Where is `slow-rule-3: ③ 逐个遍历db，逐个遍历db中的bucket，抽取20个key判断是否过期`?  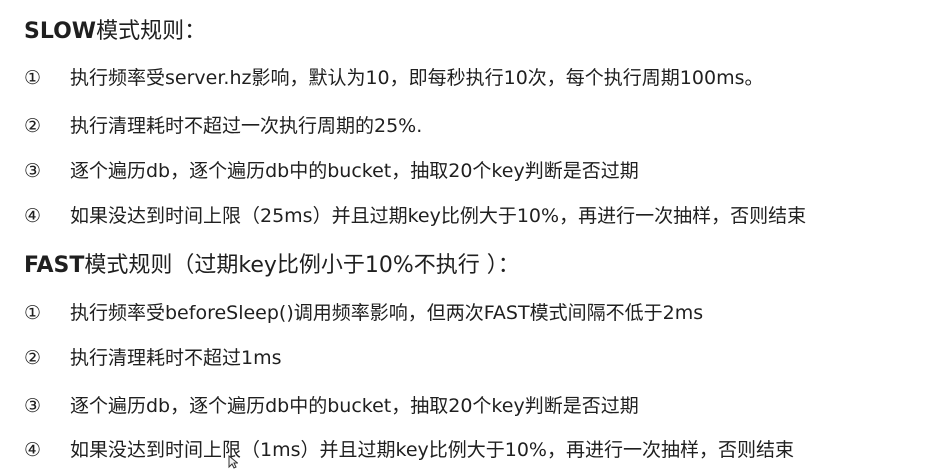
slow-rule-3: ③ 逐个遍历db，逐个遍历db中的bucket，抽取20个key判断是否过期 is located at coordinates (331, 171).